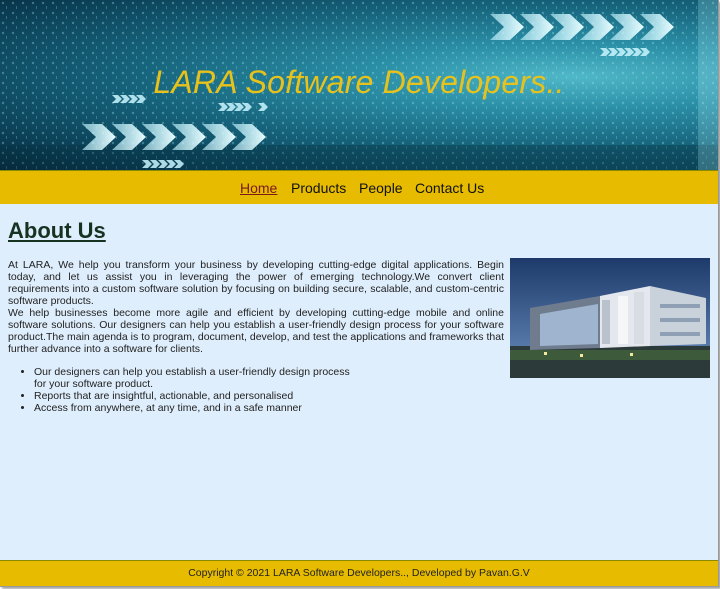  What do you see at coordinates (258, 188) in the screenshot?
I see `nav-home-link: Home` at bounding box center [258, 188].